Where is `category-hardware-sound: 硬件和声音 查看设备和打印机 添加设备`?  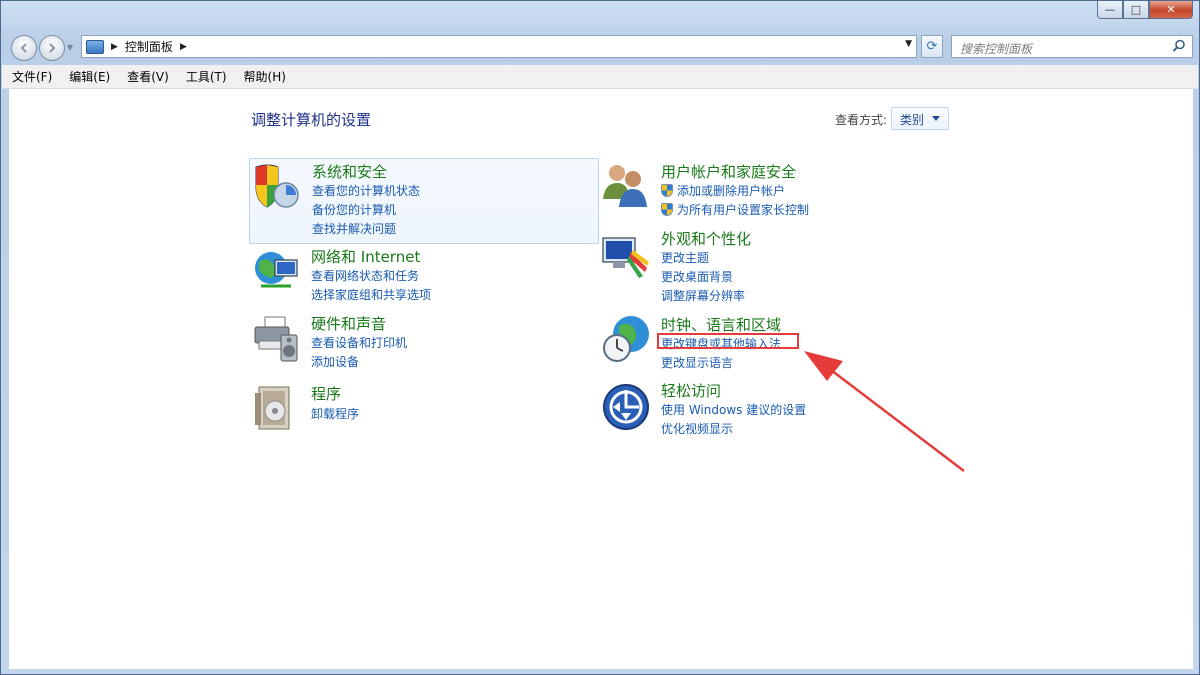
category-hardware-sound: 硬件和声音 查看设备和打印机 添加设备 is located at coordinates (424, 343).